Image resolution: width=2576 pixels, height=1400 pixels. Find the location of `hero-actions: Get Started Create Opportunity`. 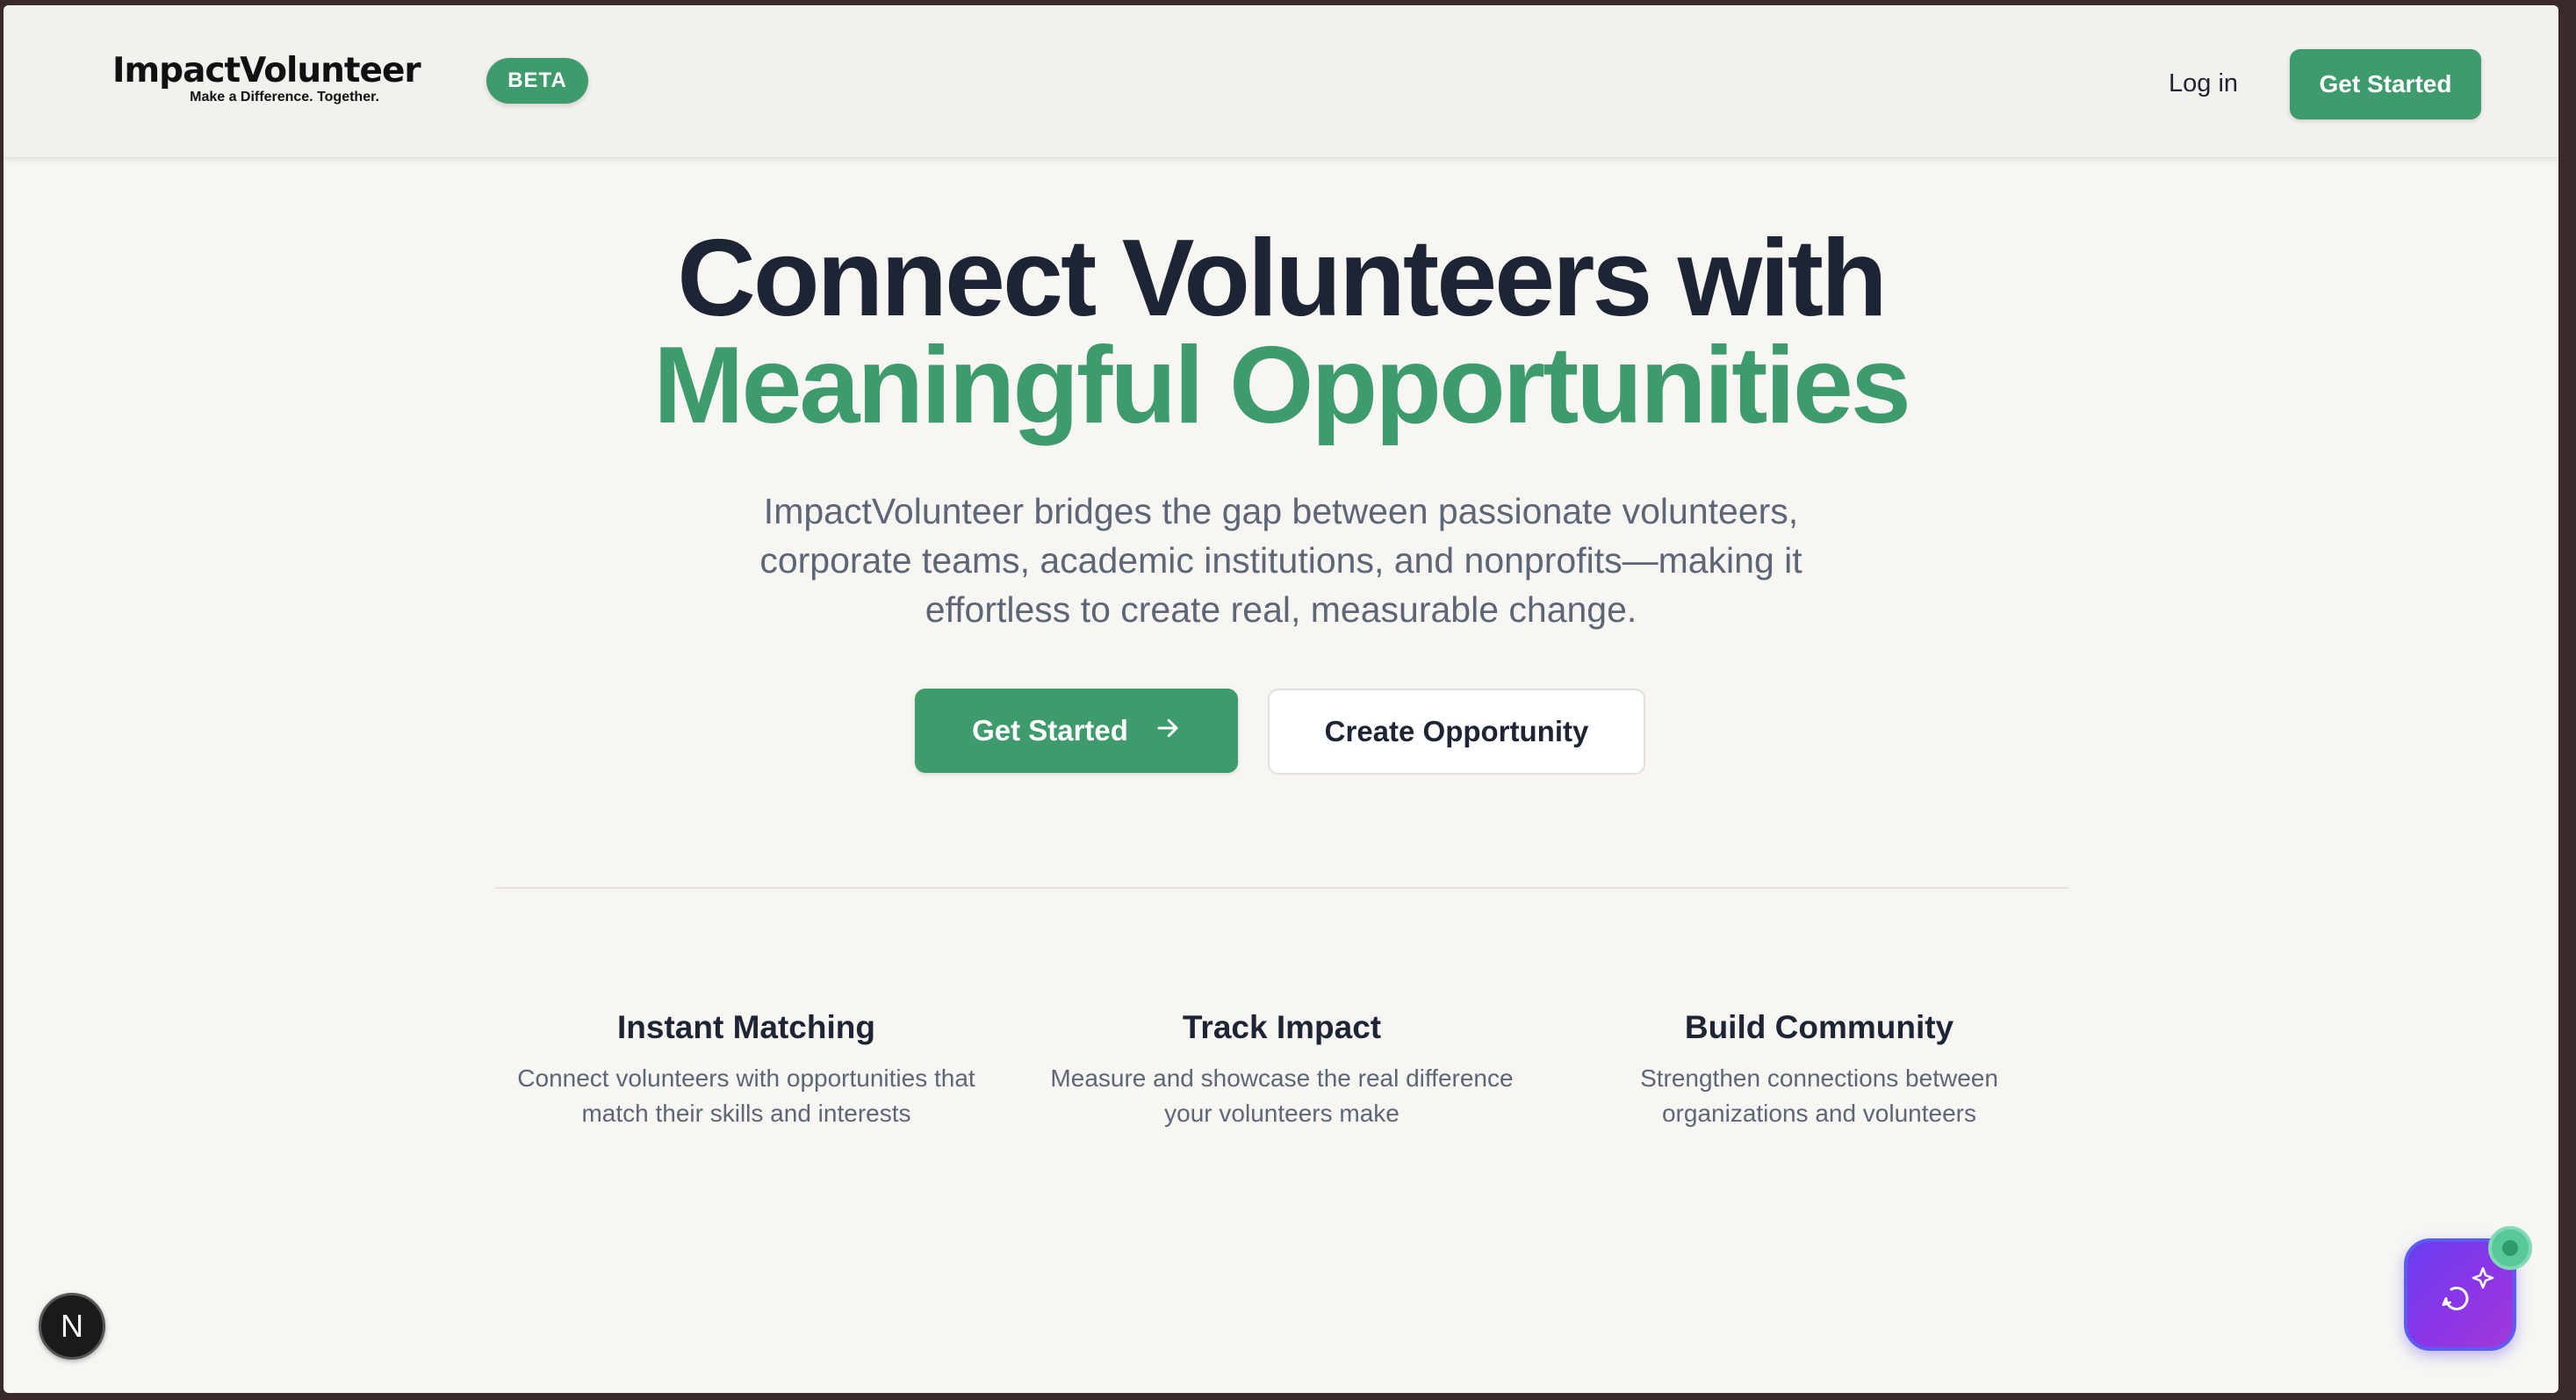

hero-actions: Get Started Create Opportunity is located at coordinates (1281, 732).